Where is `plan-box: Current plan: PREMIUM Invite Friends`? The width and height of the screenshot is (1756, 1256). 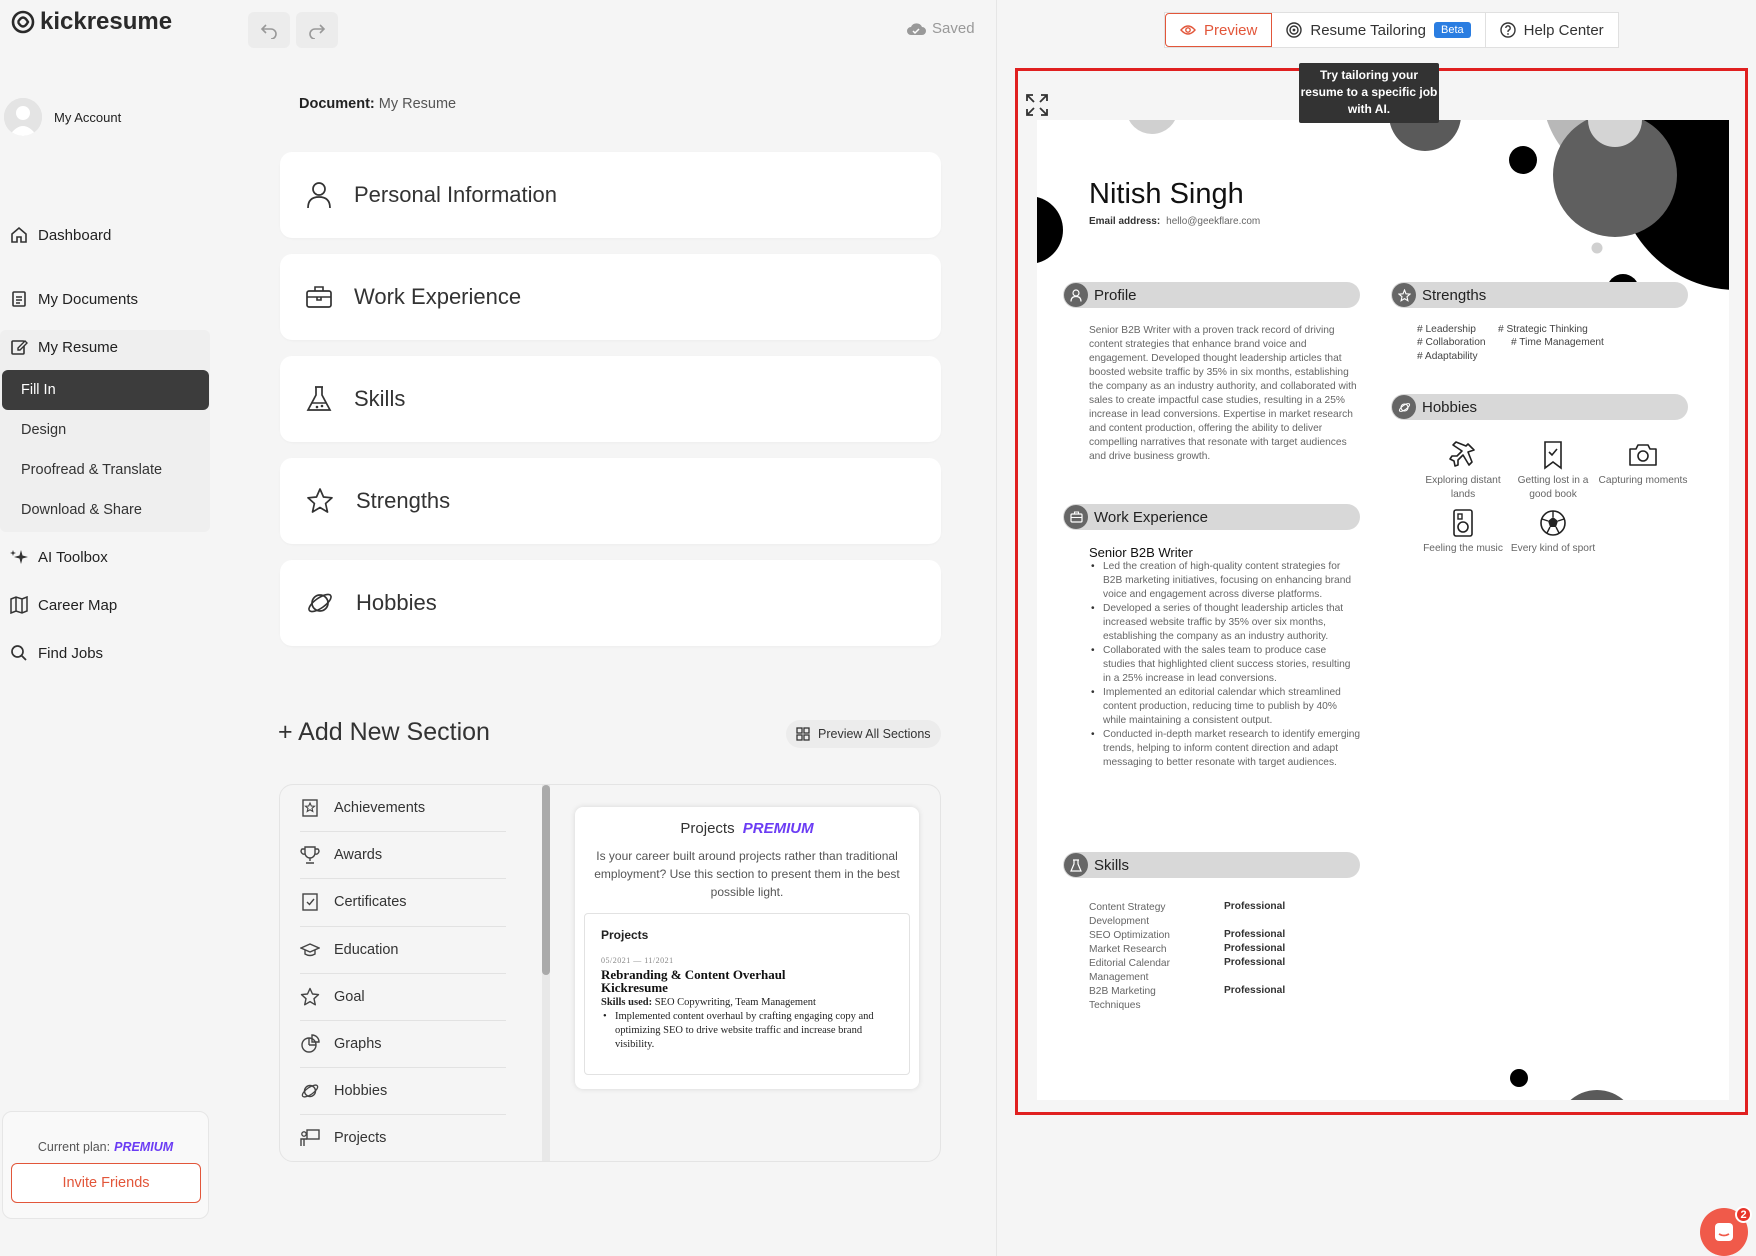 plan-box: Current plan: PREMIUM Invite Friends is located at coordinates (105, 1165).